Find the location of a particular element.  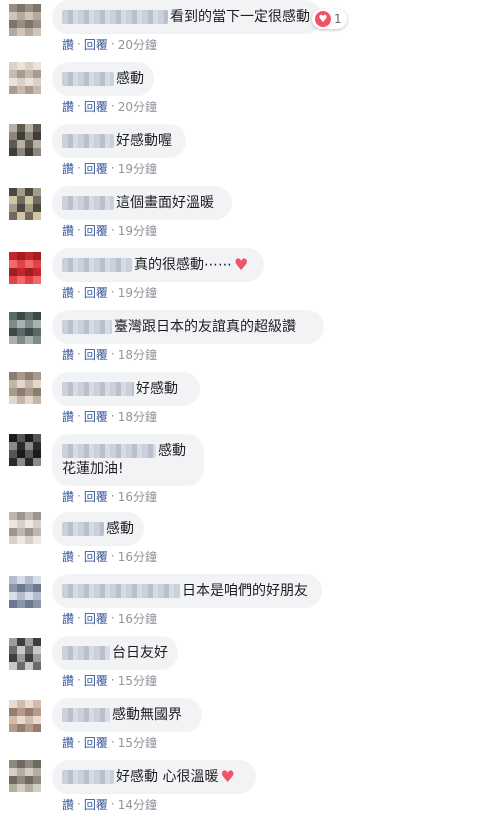

comment-actions: 讚 · 回覆 · 18分鐘 is located at coordinates (109, 354).